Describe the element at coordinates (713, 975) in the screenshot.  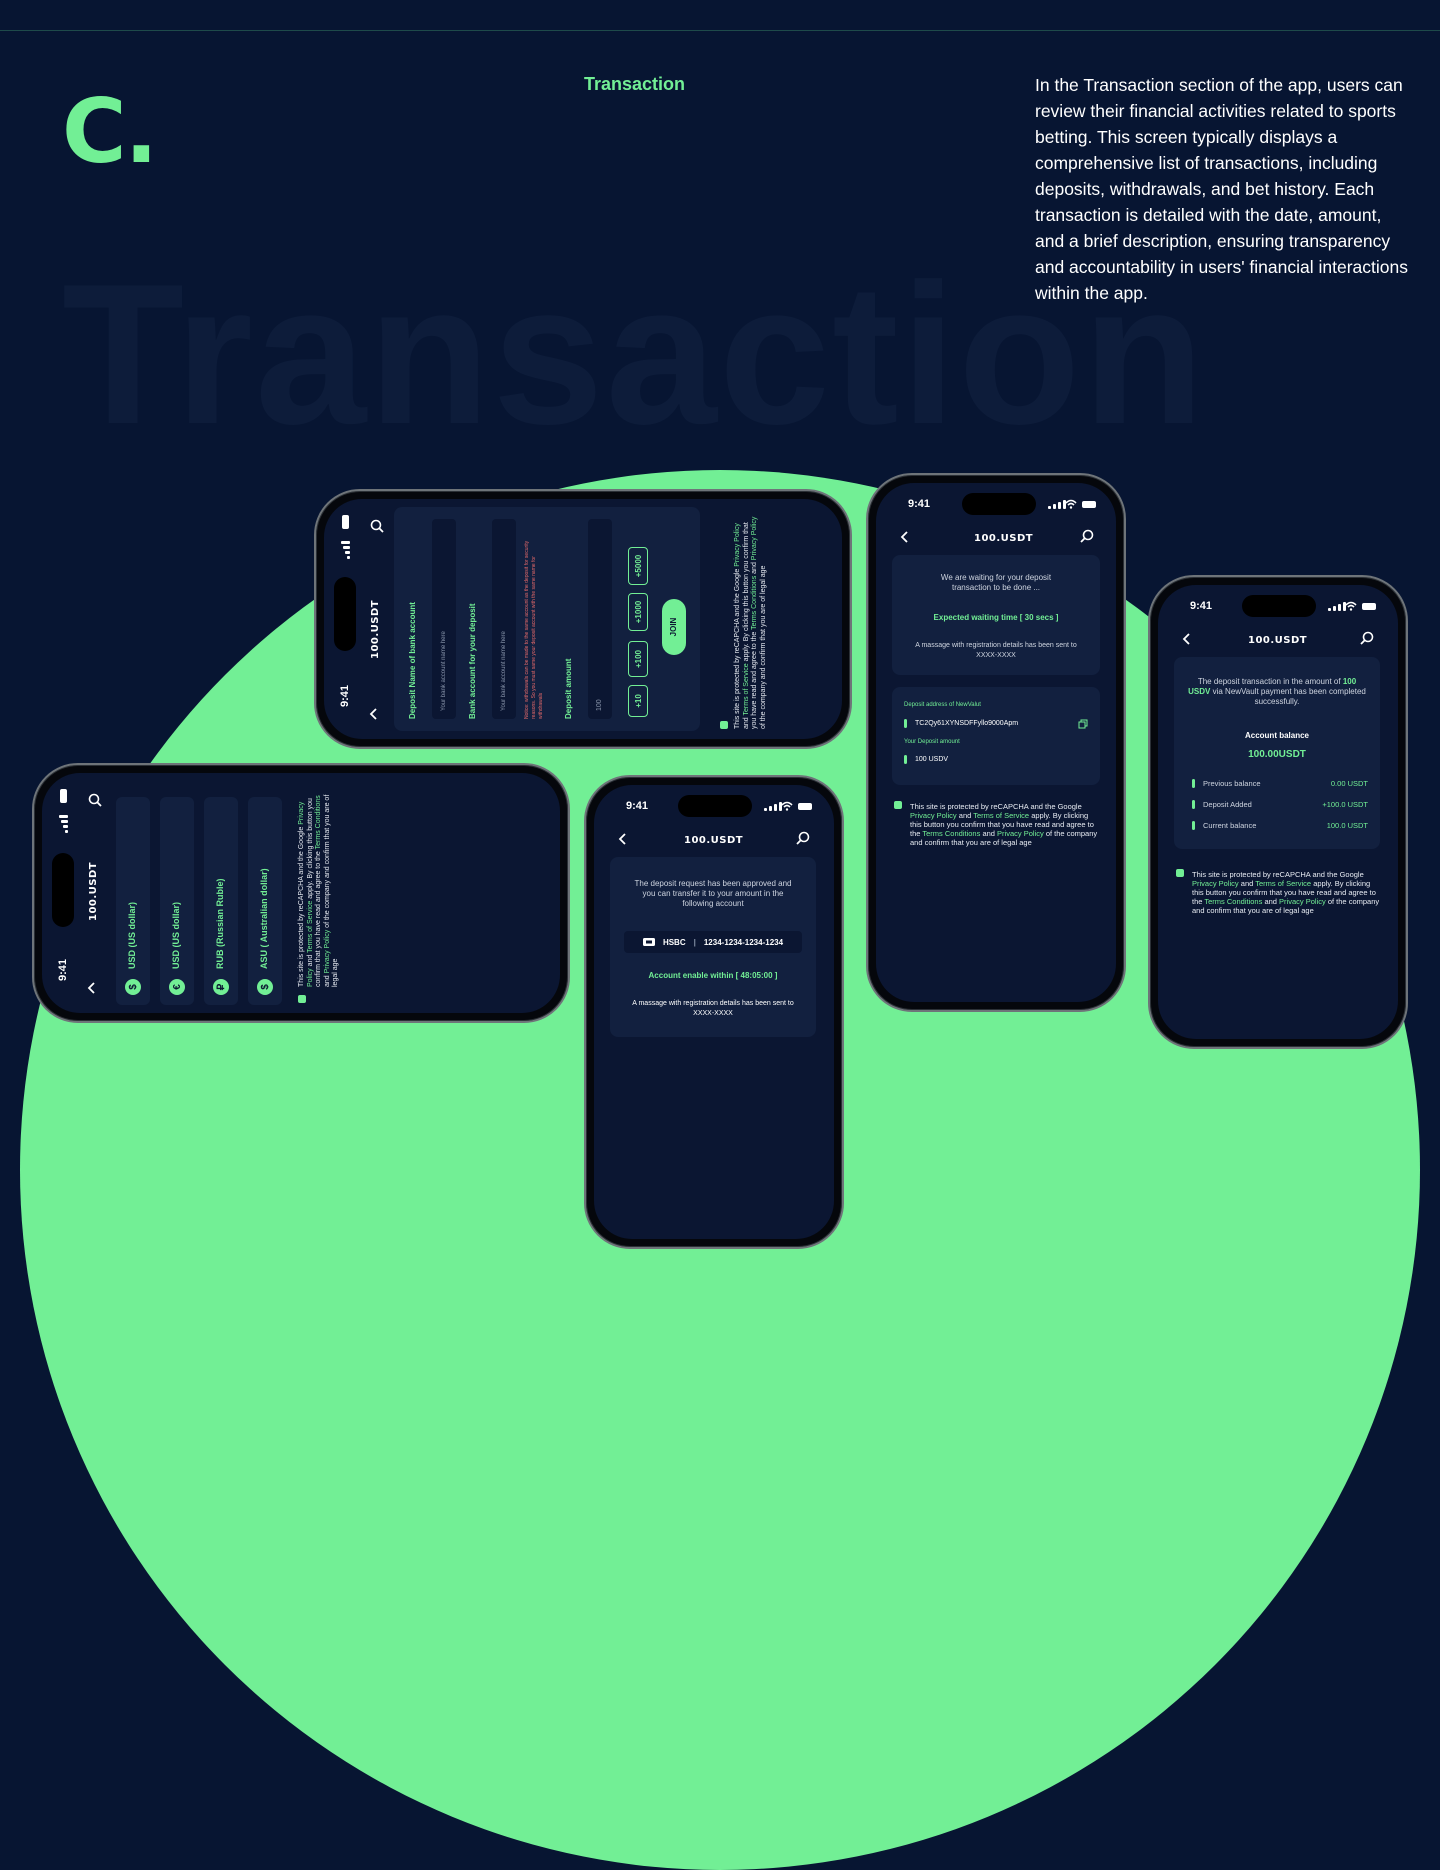
I see `enable-within: Account enable within [ 48:05:00 ]` at that location.